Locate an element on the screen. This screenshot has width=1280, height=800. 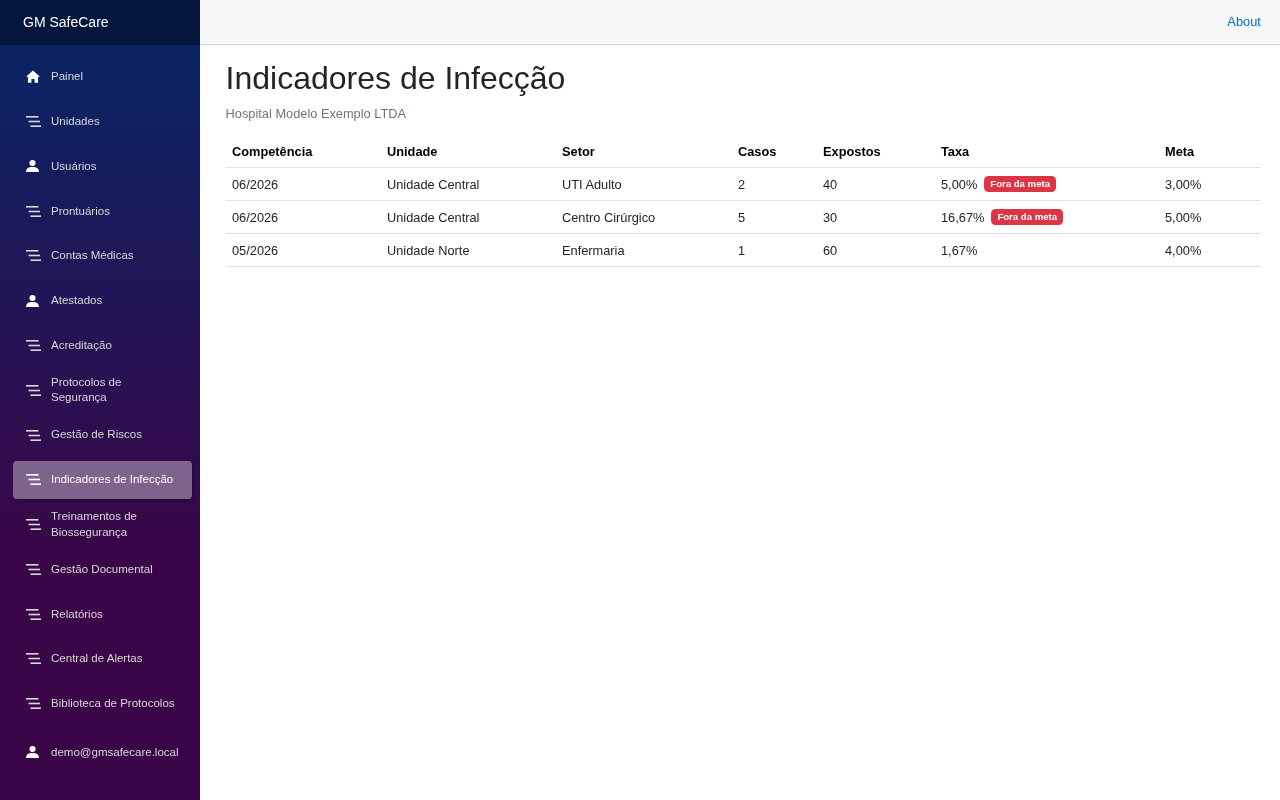
column-header: Taxa is located at coordinates (955, 151).